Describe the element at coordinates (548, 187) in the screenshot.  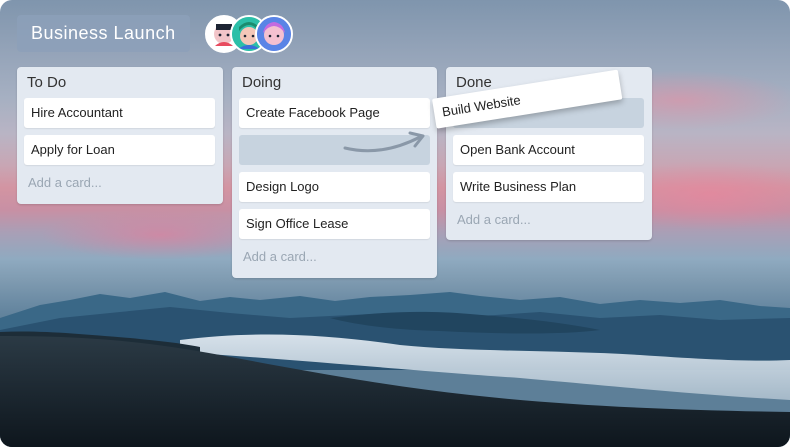
I see `card-write-business-plan: Write Business Plan` at that location.